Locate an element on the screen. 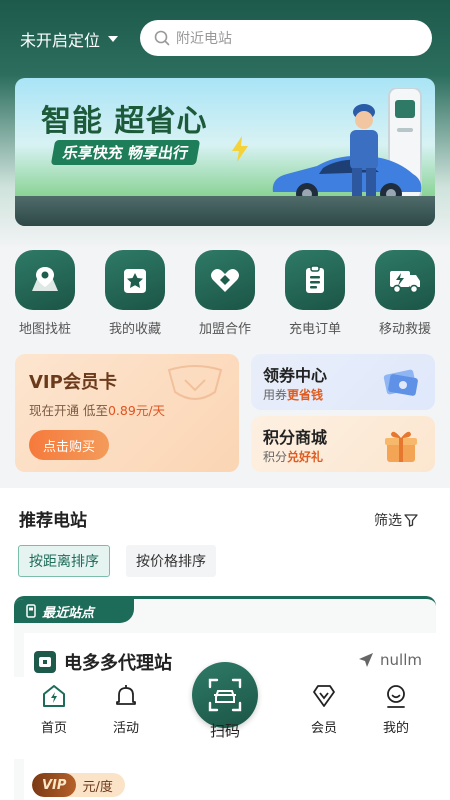 The image size is (450, 800). banner-road is located at coordinates (225, 211).